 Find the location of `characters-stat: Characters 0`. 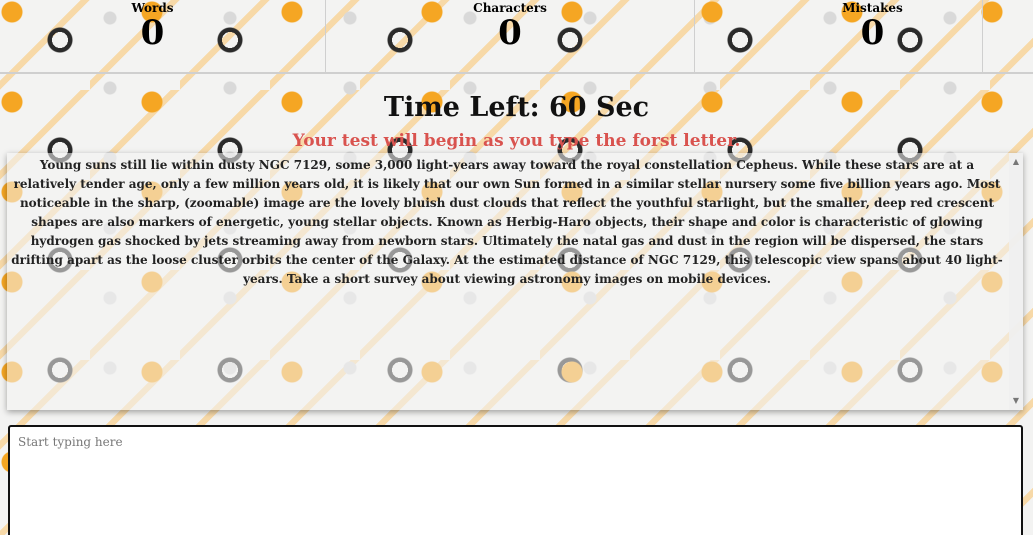

characters-stat: Characters 0 is located at coordinates (510, 36).